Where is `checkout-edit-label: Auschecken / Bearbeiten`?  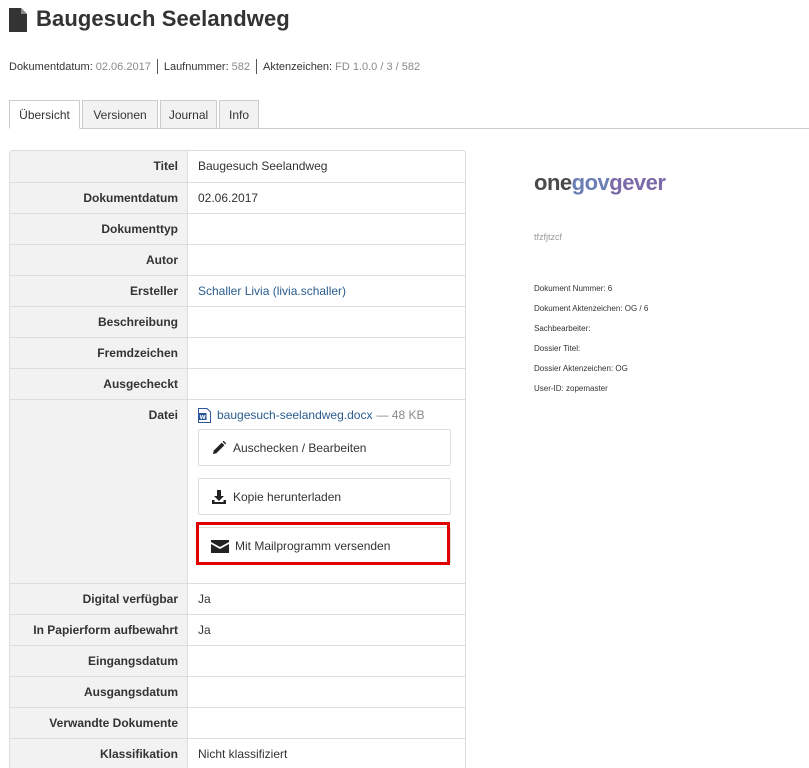 checkout-edit-label: Auschecken / Bearbeiten is located at coordinates (300, 447).